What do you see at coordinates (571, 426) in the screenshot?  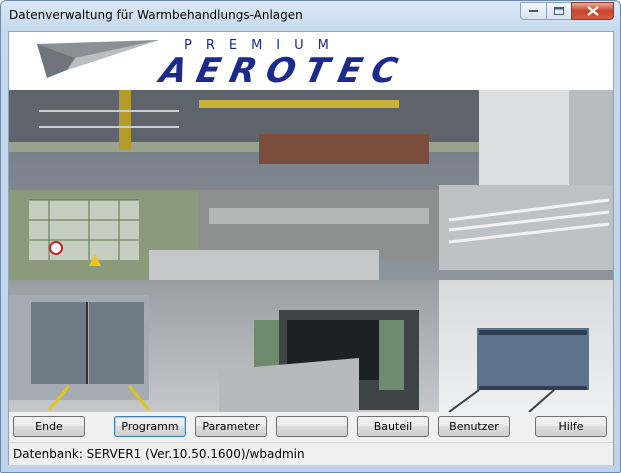 I see `help-button: Hilfe` at bounding box center [571, 426].